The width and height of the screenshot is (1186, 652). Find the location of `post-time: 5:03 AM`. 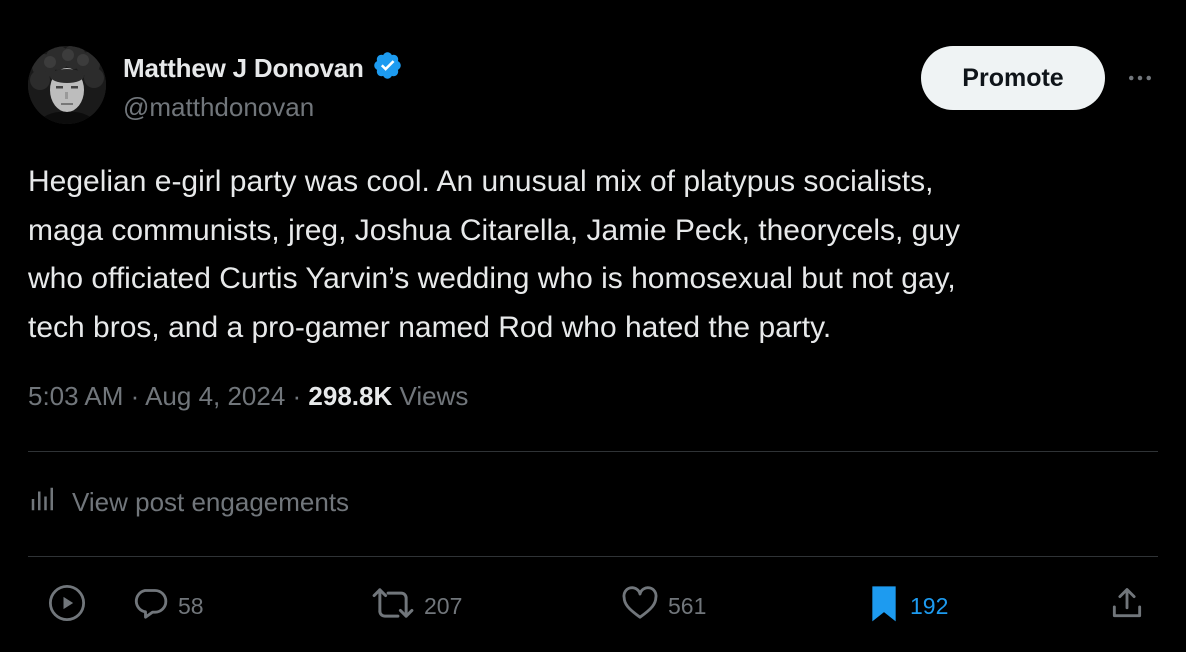

post-time: 5:03 AM is located at coordinates (75, 396).